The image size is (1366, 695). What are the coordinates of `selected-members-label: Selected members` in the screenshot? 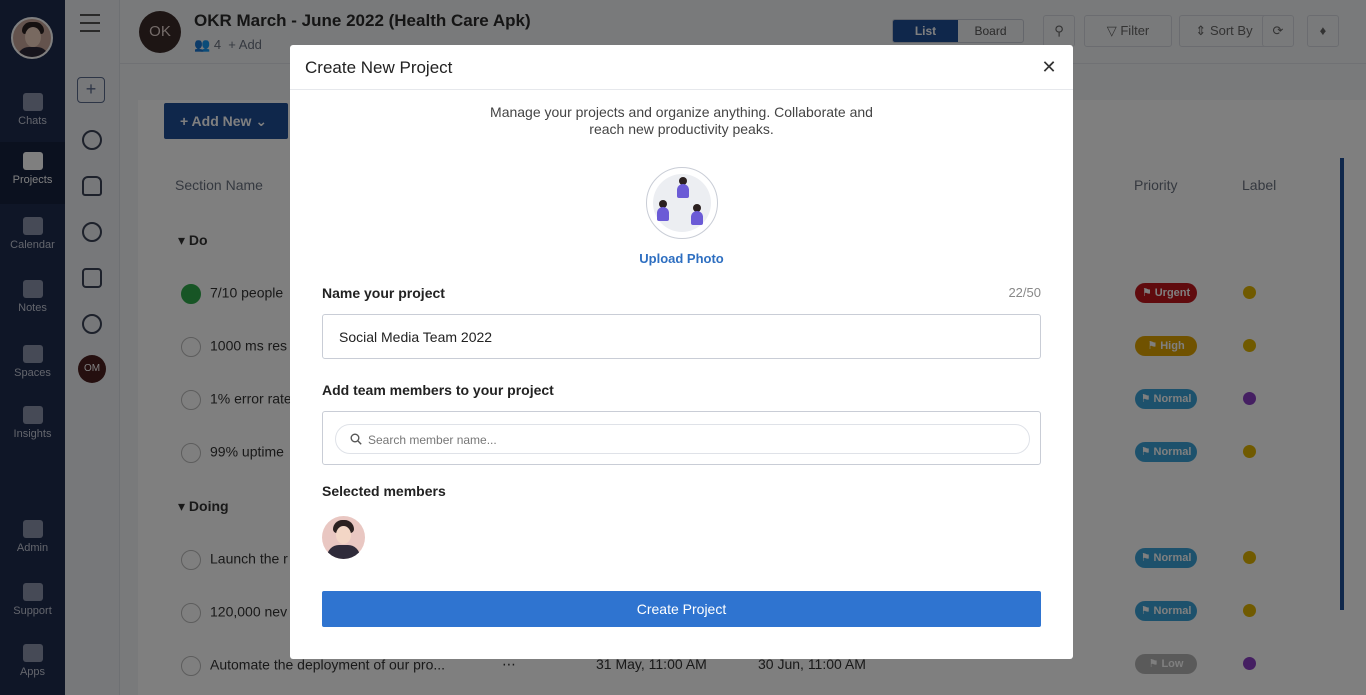 It's located at (384, 491).